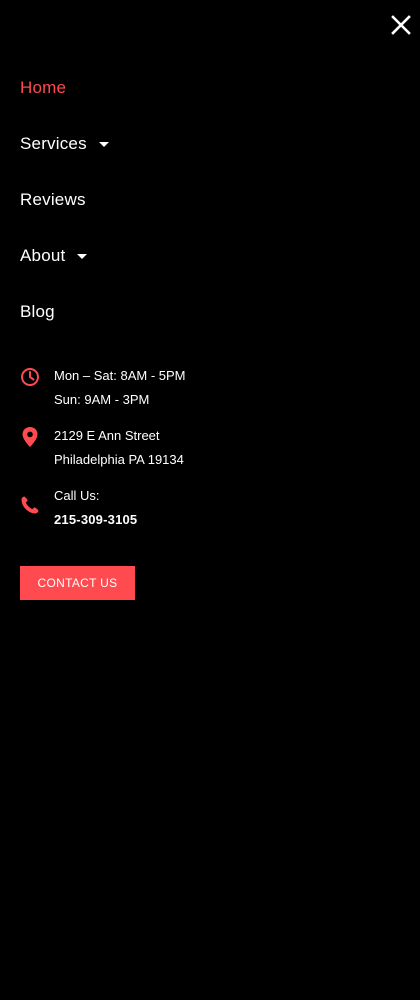 Image resolution: width=420 pixels, height=1000 pixels. I want to click on phone-label: Call Us:, so click(77, 495).